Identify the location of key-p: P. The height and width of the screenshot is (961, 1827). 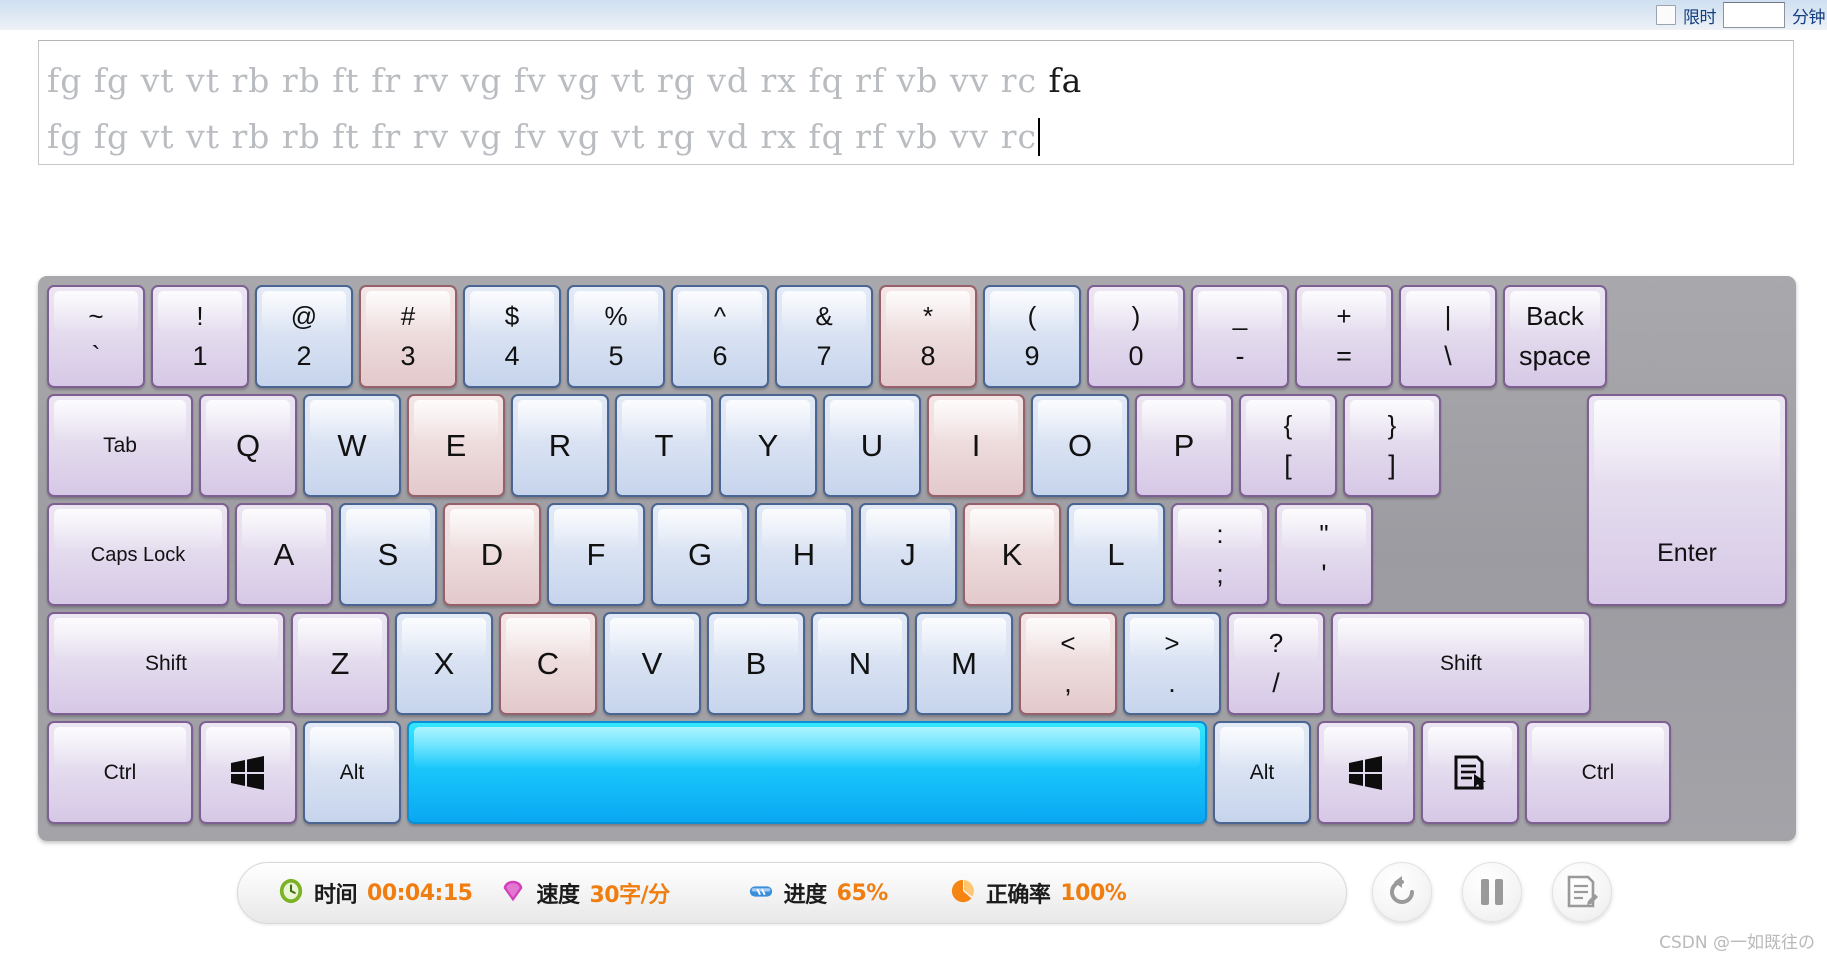
(1184, 445).